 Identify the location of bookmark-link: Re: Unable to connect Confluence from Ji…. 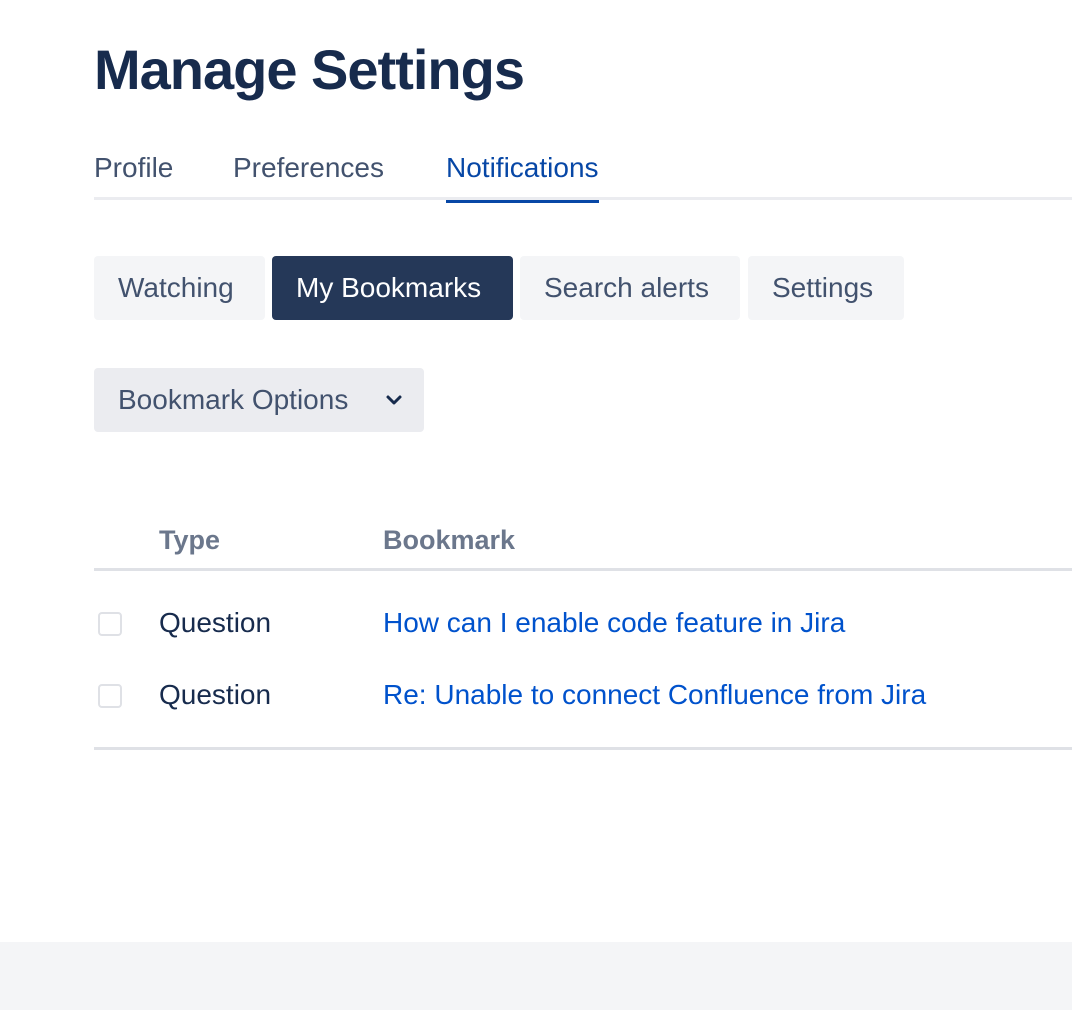
(654, 695).